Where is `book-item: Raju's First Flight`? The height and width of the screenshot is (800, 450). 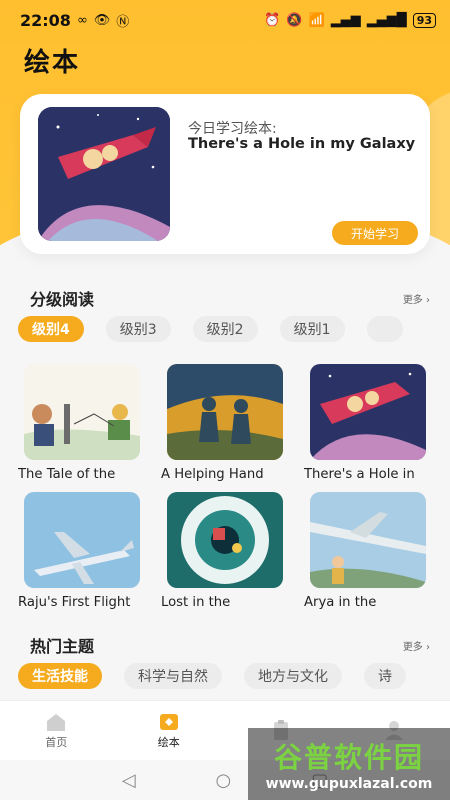 book-item: Raju's First Flight is located at coordinates (79, 551).